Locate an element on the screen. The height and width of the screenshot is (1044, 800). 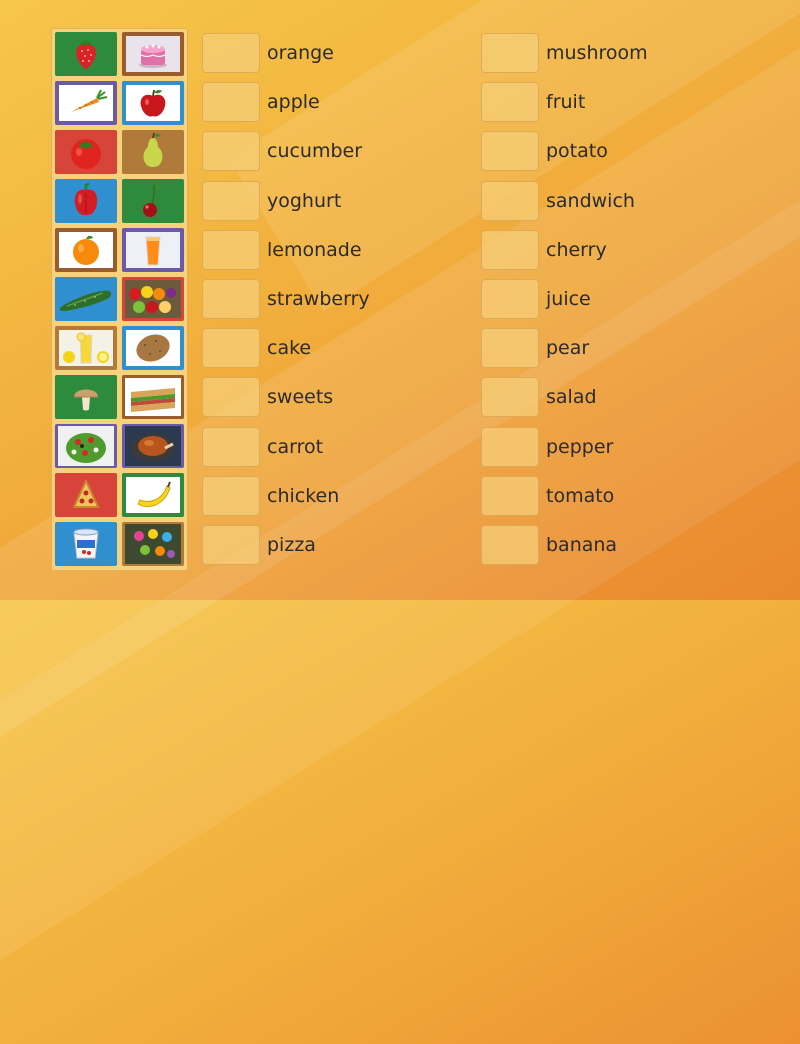
tile-juice is located at coordinates (153, 250).